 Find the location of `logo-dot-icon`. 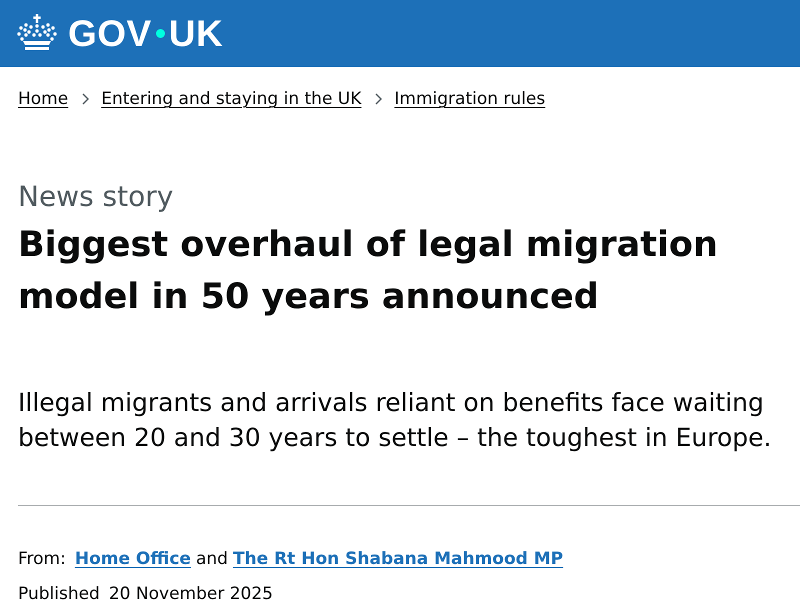

logo-dot-icon is located at coordinates (160, 33).